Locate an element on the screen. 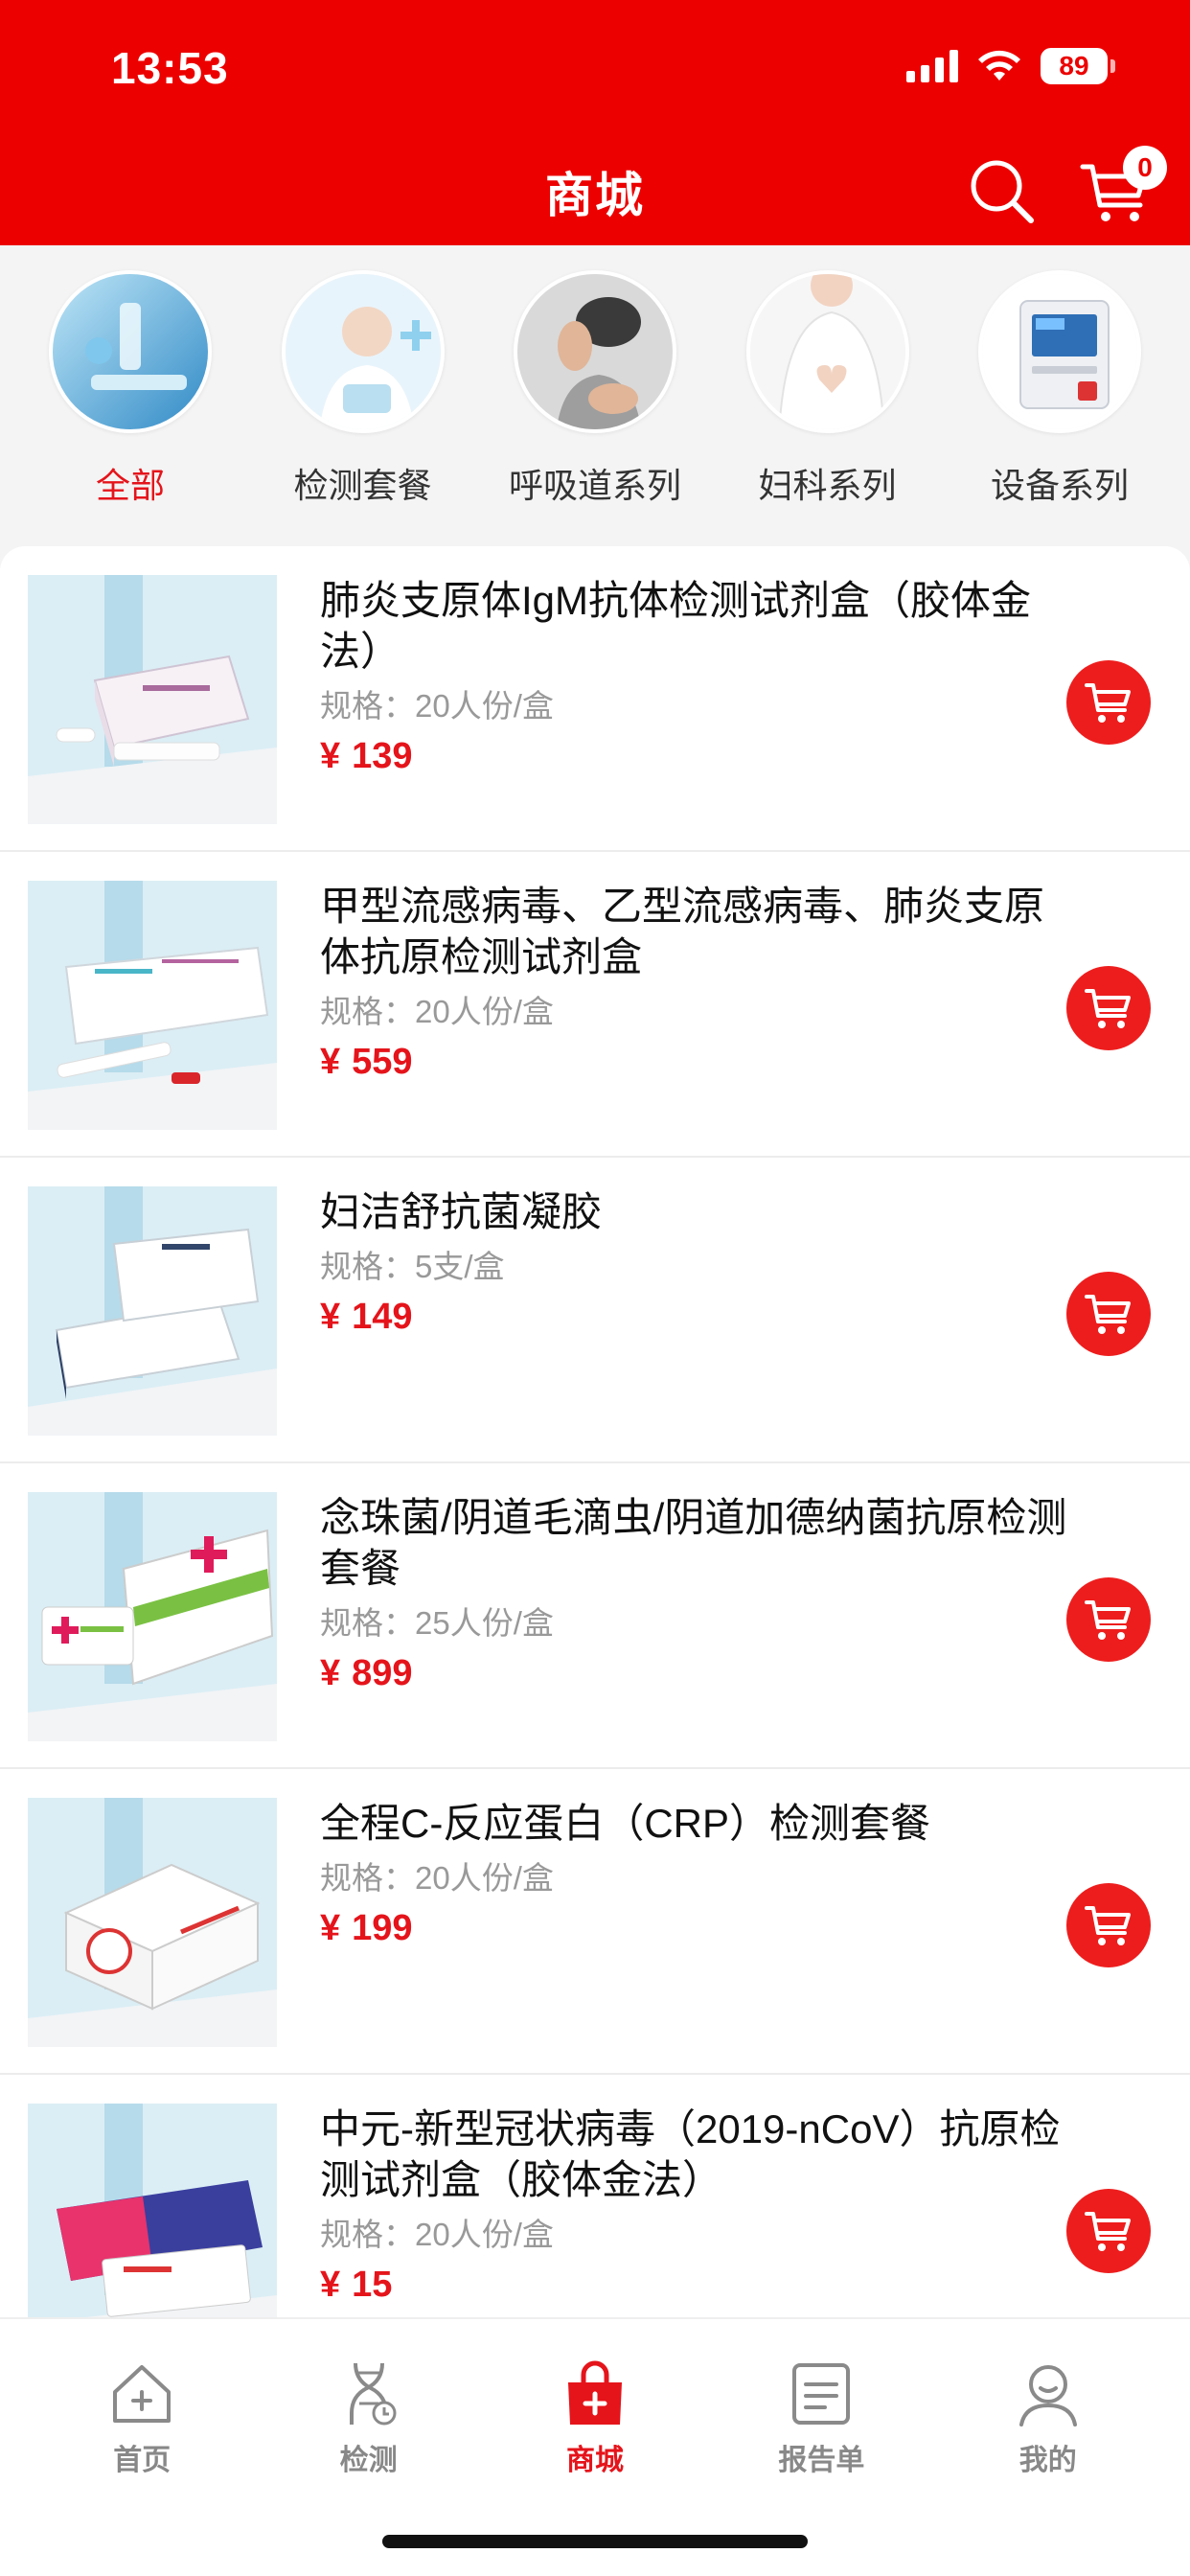 Image resolution: width=1190 pixels, height=2576 pixels. category-label: 妇科系列 is located at coordinates (827, 485).